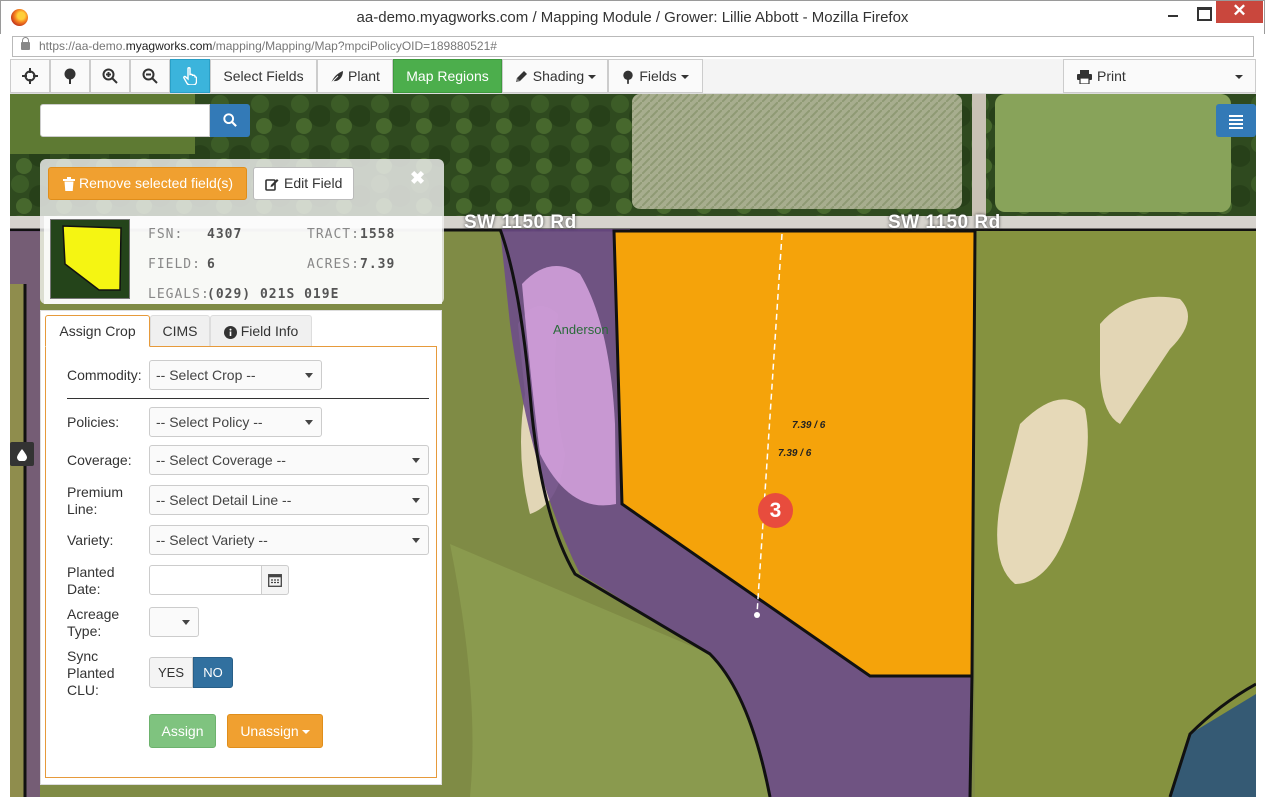 The width and height of the screenshot is (1265, 809). I want to click on remove-selected-fields-button: Remove selected field(s), so click(147, 183).